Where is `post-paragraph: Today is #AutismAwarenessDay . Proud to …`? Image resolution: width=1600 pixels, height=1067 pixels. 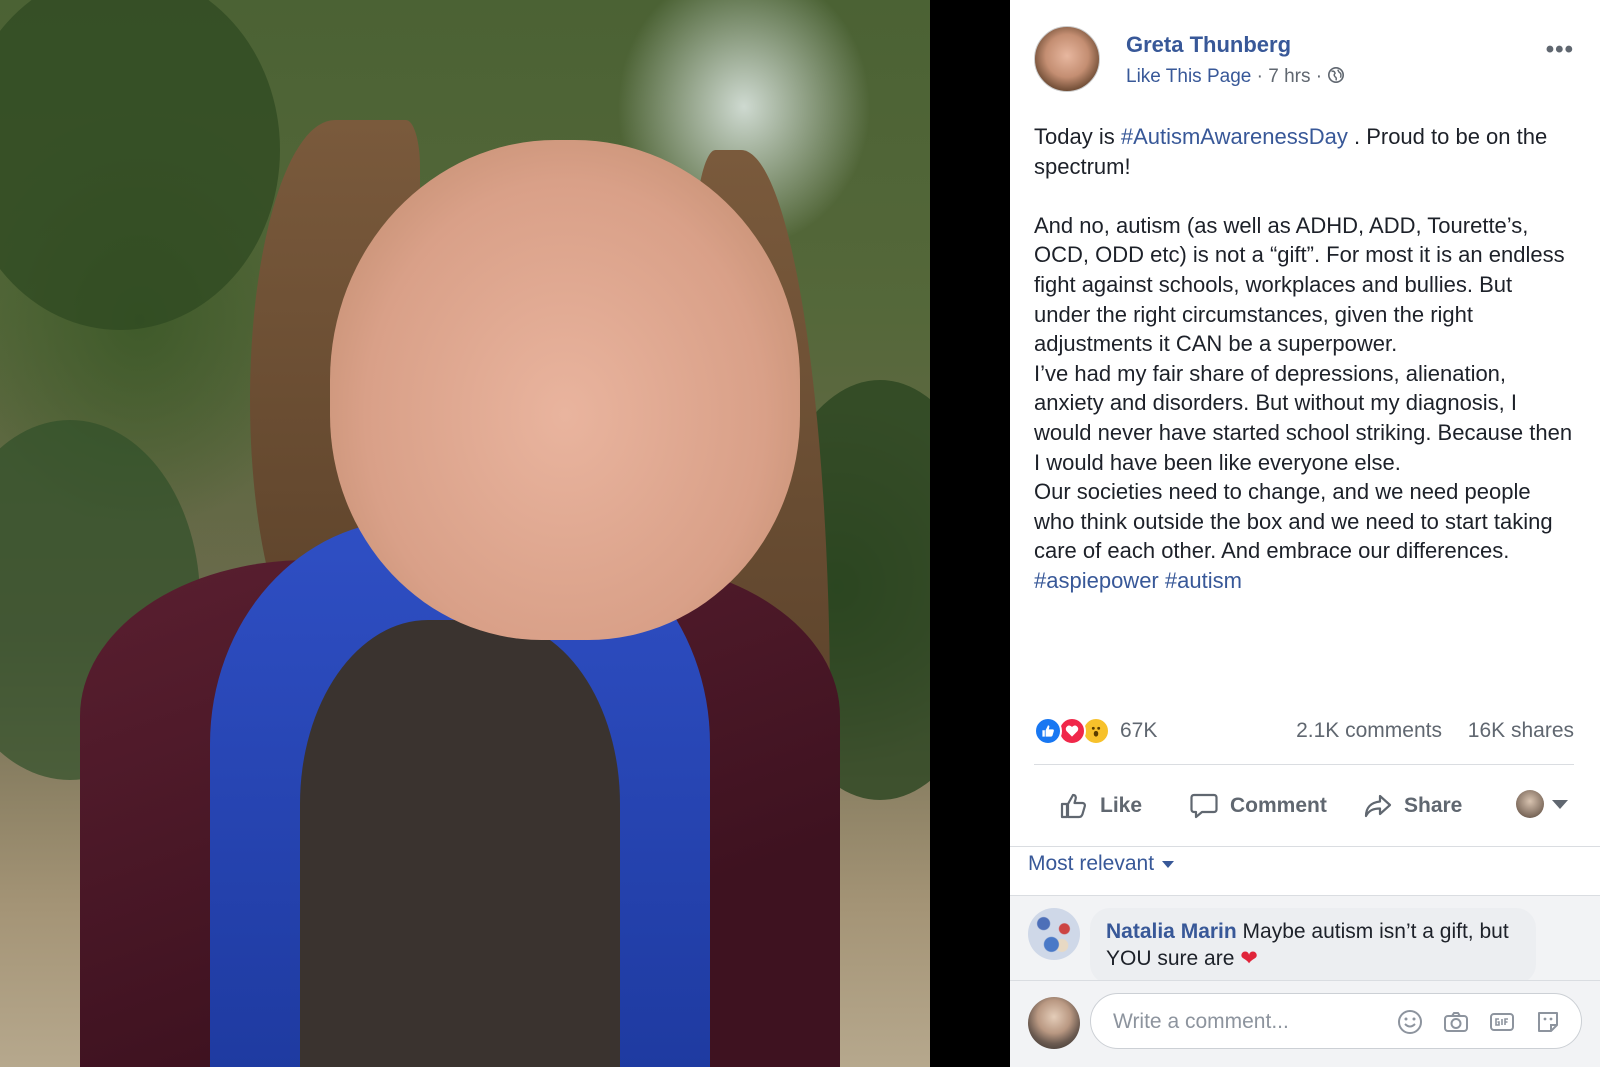 post-paragraph: Today is #AutismAwarenessDay . Proud to … is located at coordinates (1304, 151).